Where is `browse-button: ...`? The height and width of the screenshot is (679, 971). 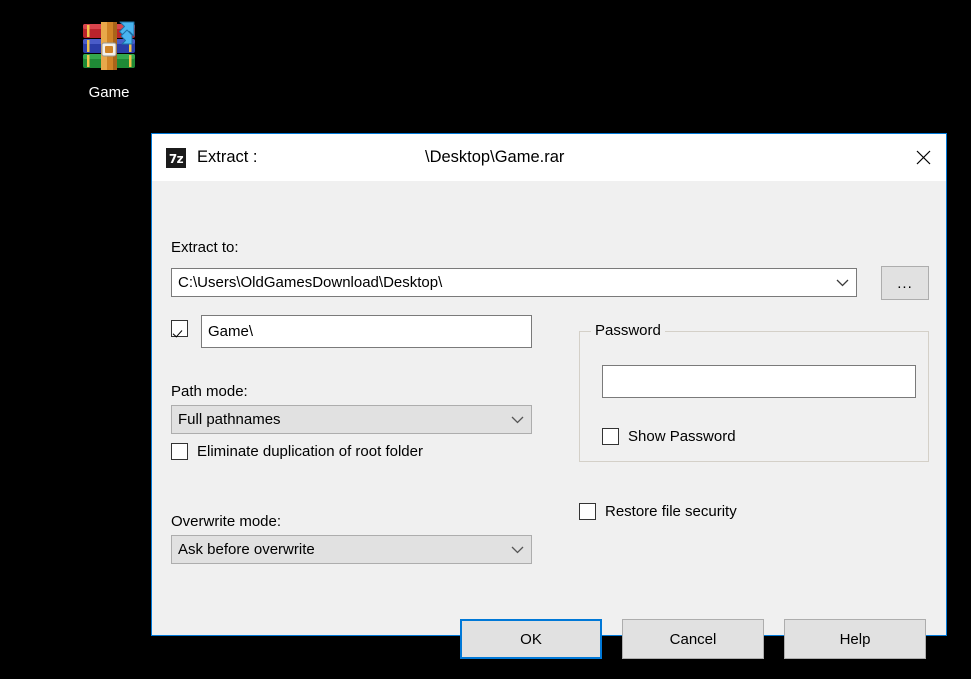 browse-button: ... is located at coordinates (905, 283).